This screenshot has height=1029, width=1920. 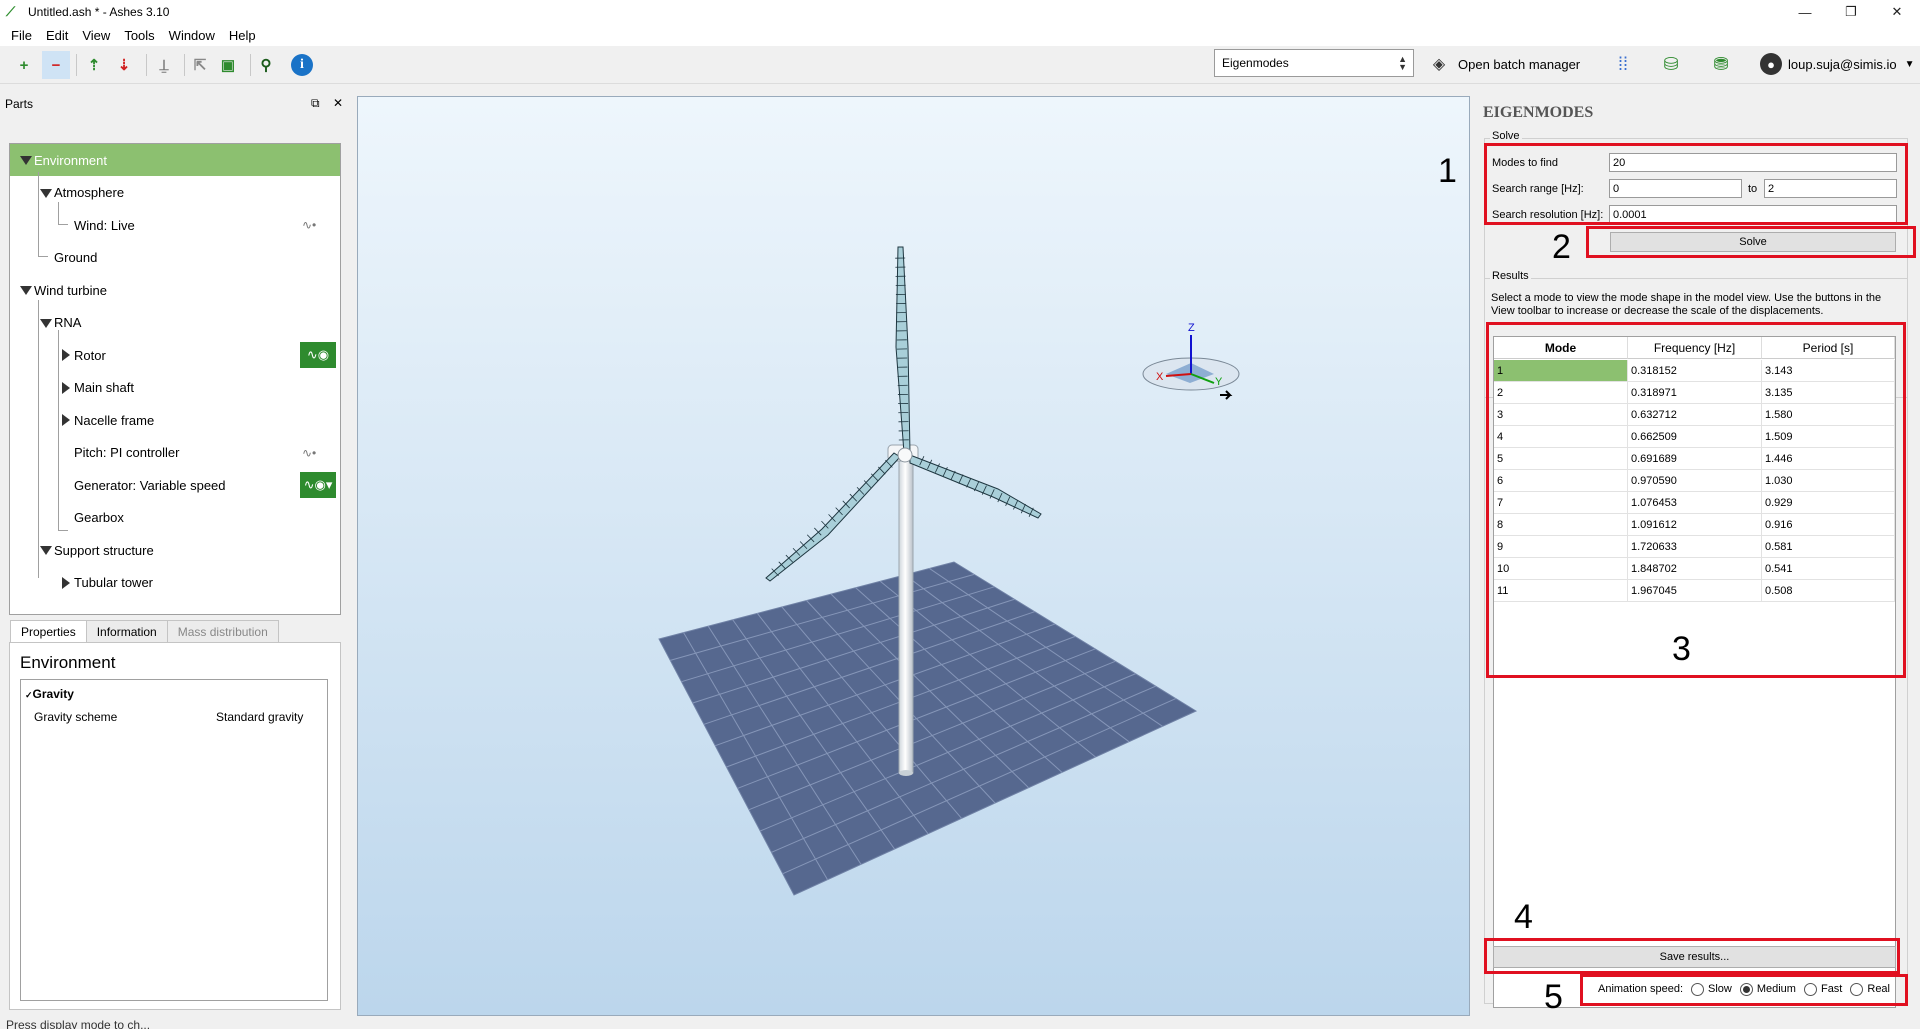 What do you see at coordinates (1314, 63) in the screenshot?
I see `mode-select: Eigenmodes ▲ ▼` at bounding box center [1314, 63].